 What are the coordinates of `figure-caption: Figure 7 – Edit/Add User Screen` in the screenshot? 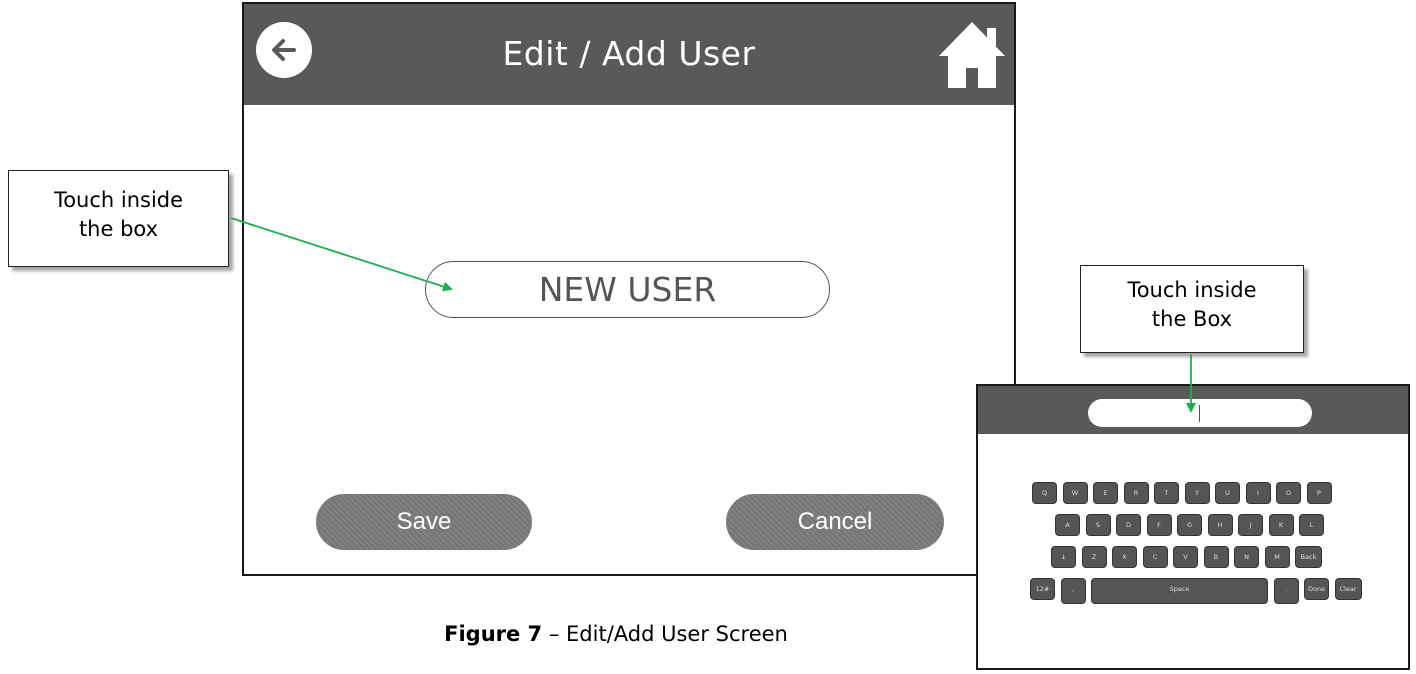 It's located at (616, 634).